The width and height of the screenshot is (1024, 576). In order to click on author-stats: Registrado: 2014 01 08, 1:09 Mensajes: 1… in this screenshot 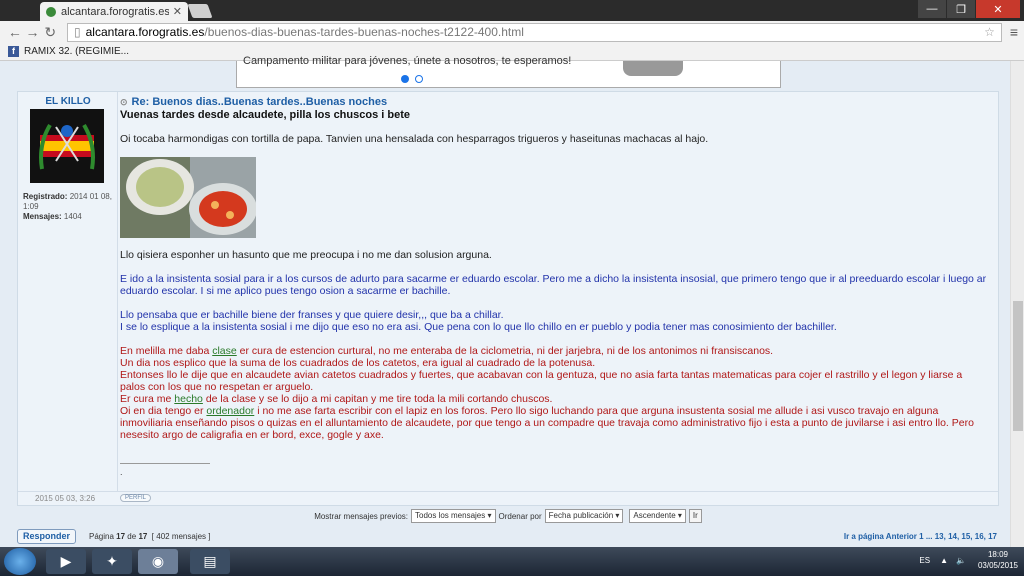, I will do `click(69, 207)`.